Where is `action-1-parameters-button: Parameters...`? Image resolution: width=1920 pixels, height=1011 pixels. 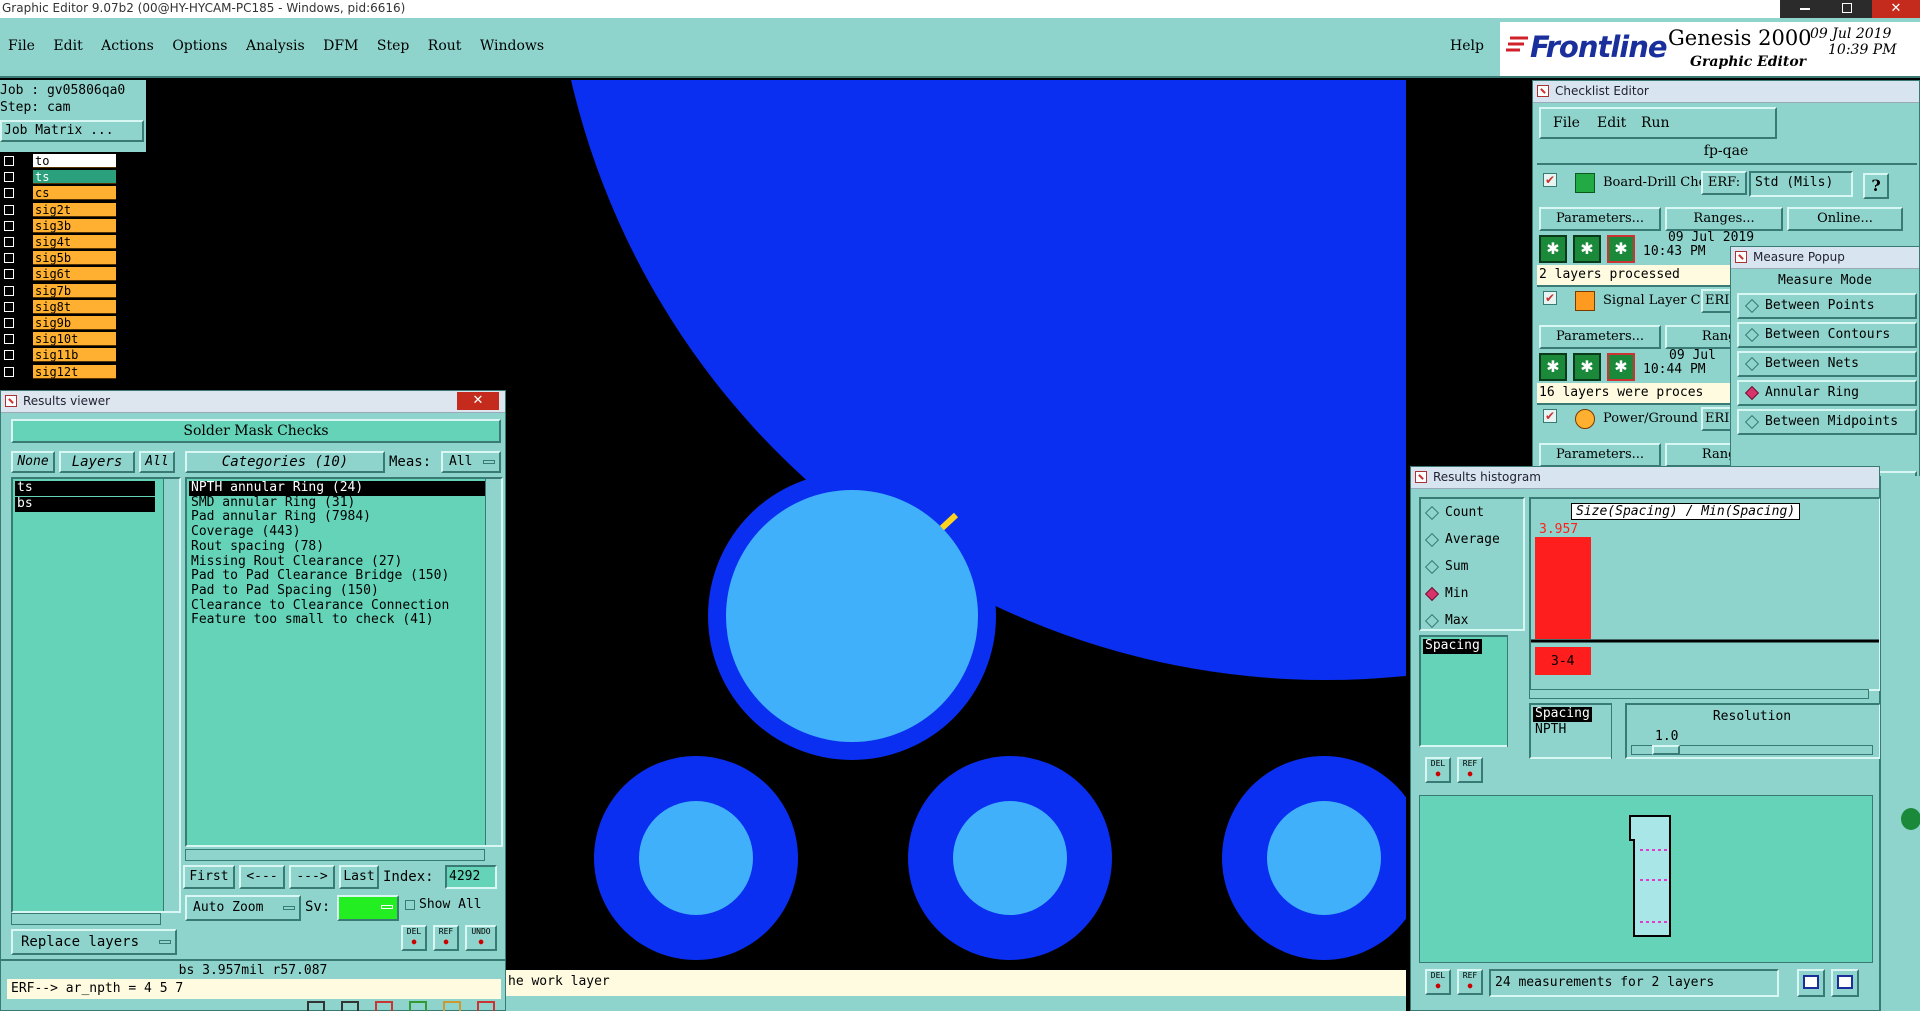 action-1-parameters-button: Parameters... is located at coordinates (1600, 219).